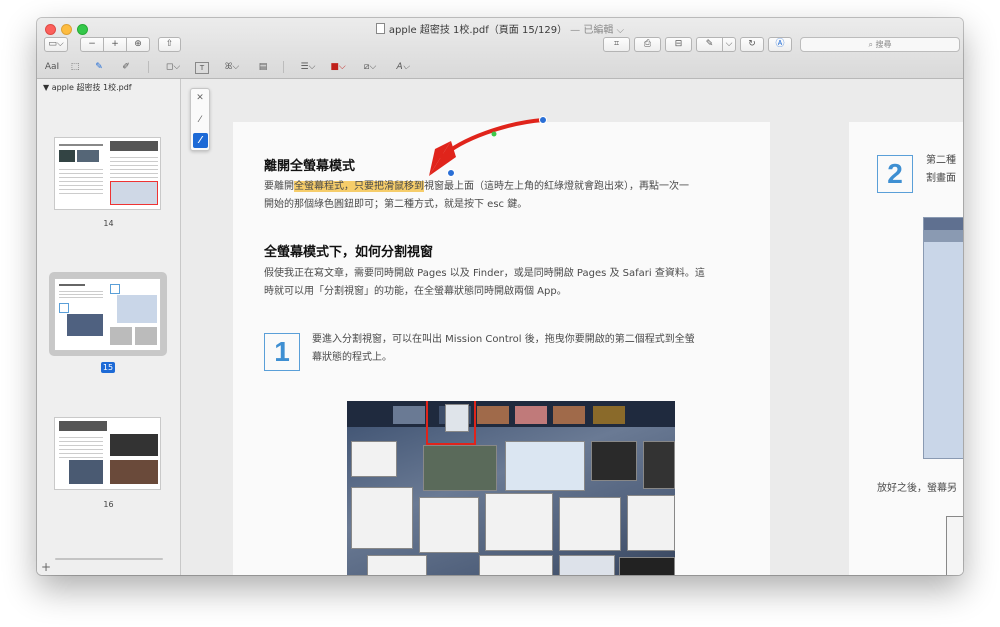  I want to click on text-box-button: T, so click(202, 68).